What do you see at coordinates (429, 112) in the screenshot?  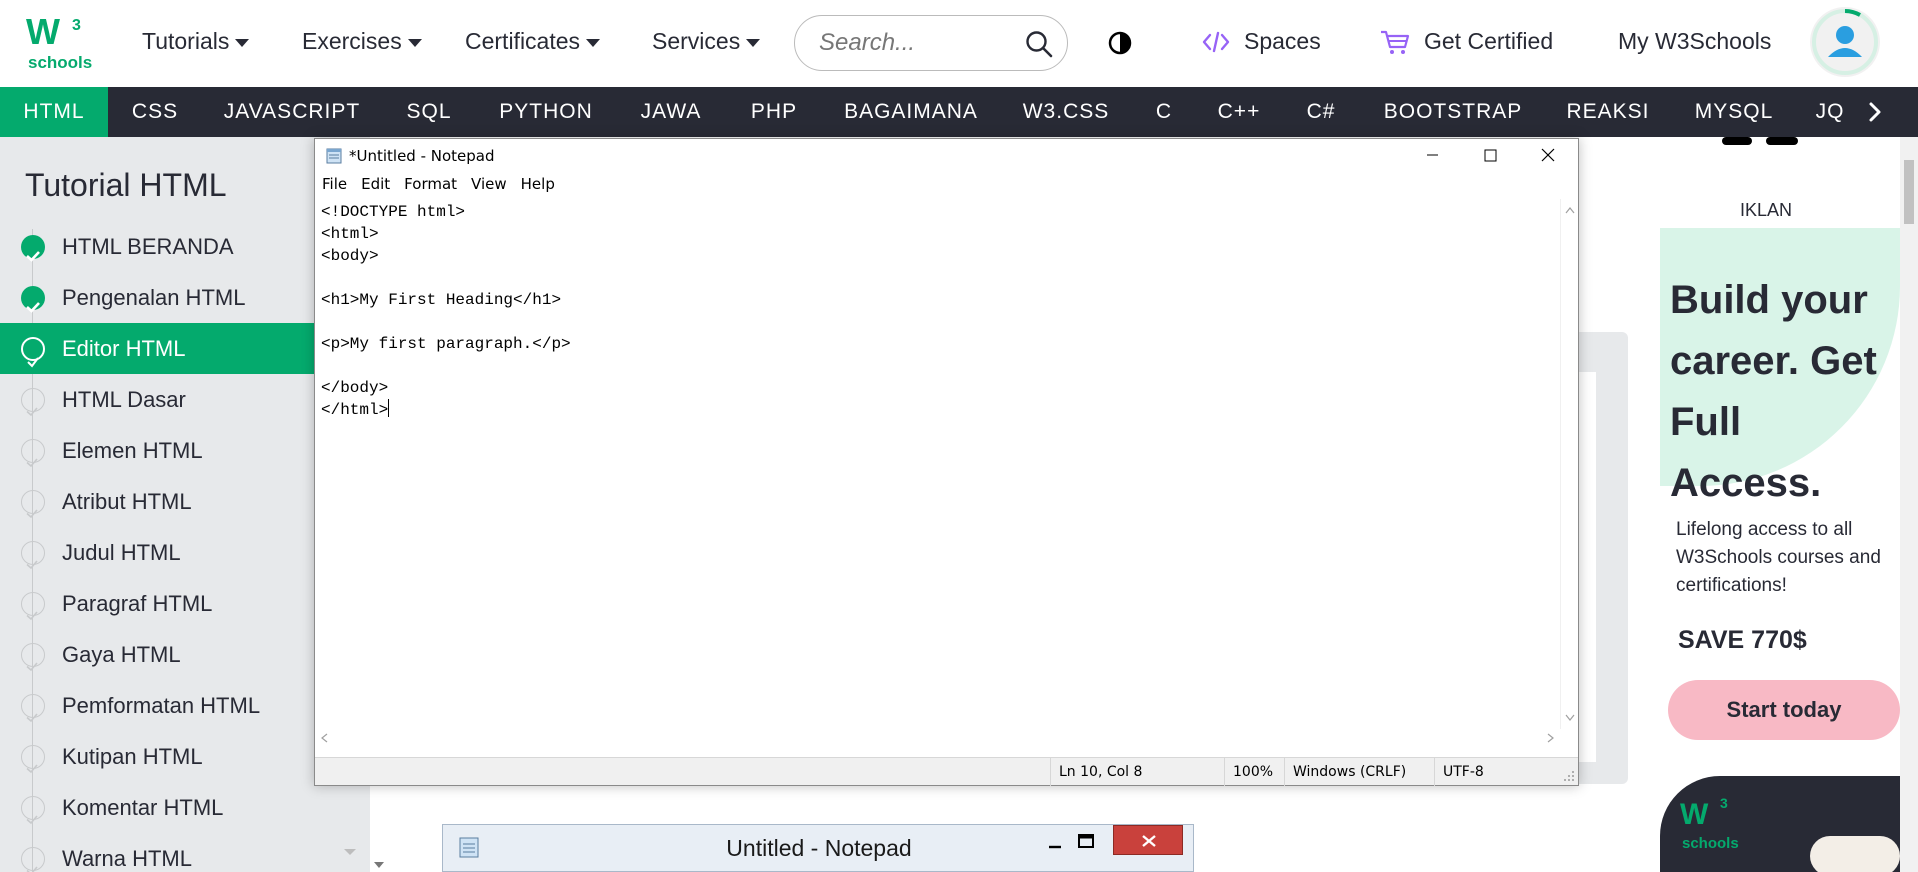 I see `nav-sql: SQL` at bounding box center [429, 112].